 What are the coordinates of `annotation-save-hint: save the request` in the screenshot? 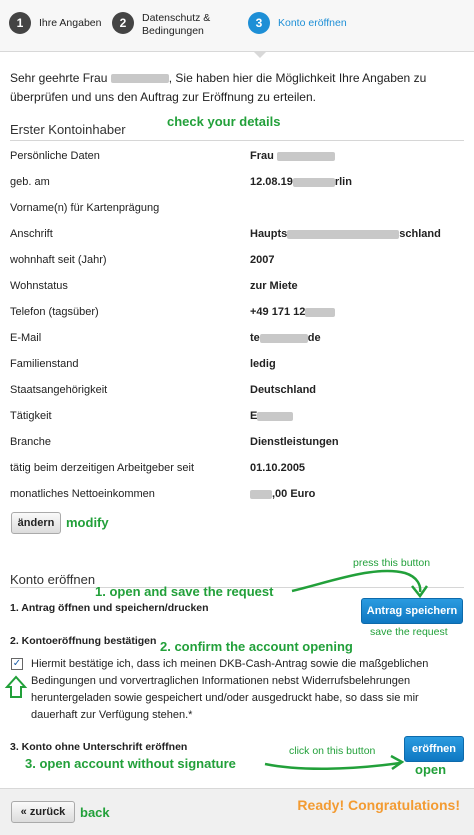 It's located at (409, 632).